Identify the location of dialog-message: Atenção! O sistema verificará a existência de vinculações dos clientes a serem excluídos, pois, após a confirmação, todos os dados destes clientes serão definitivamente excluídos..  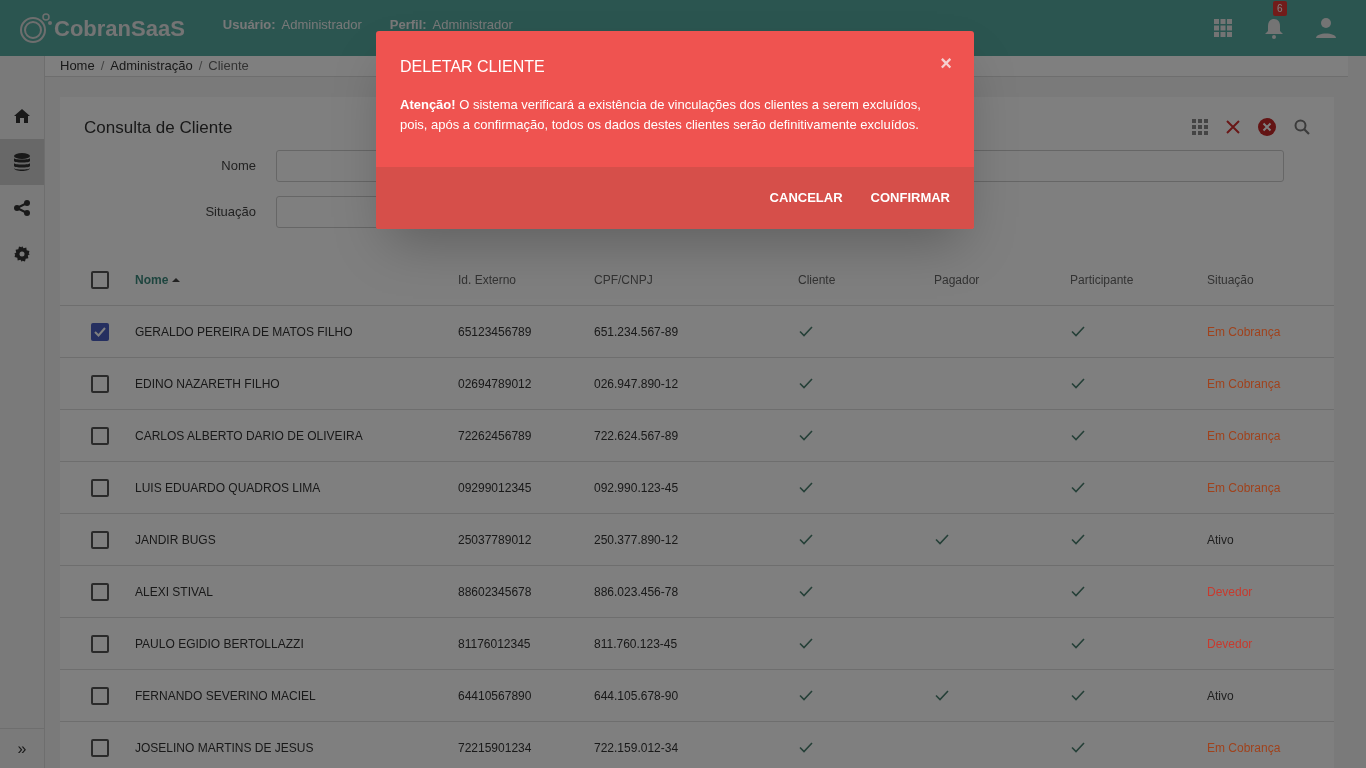
(660, 115).